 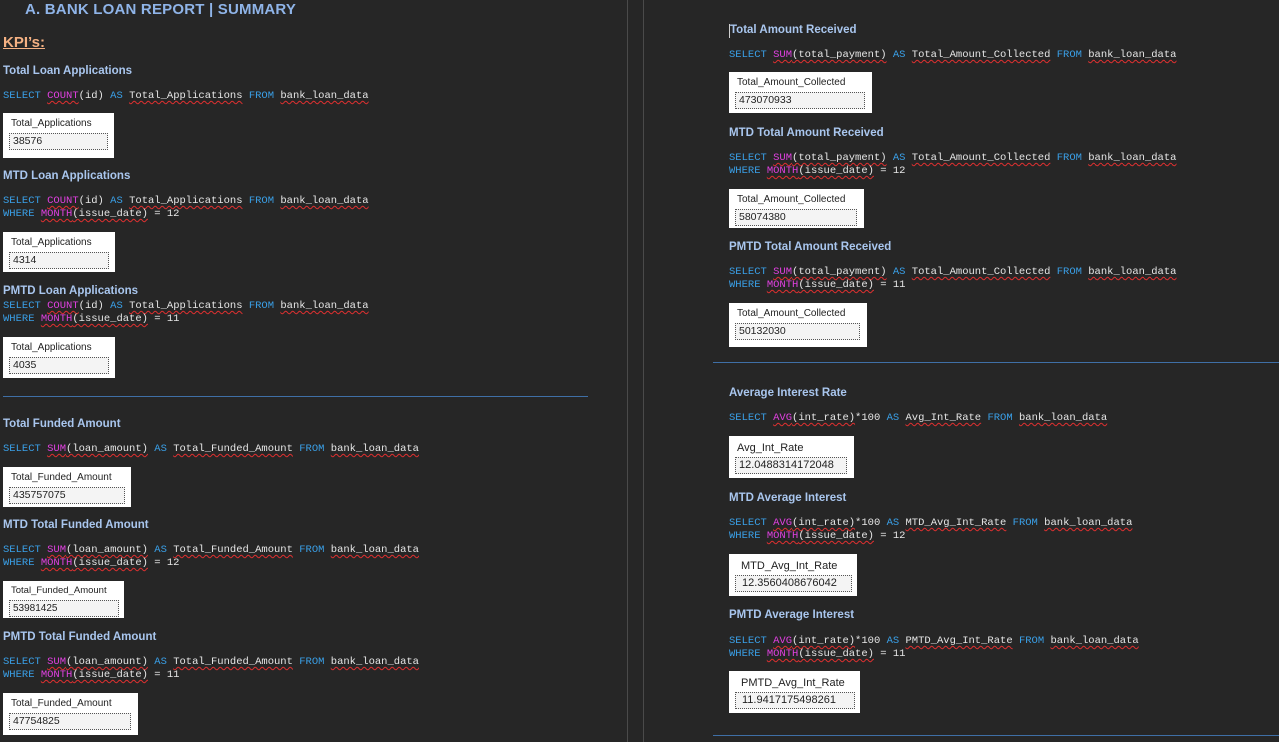 I want to click on result-grid-pmtd-loan-applications: Total_Applications 4035, so click(x=59, y=357).